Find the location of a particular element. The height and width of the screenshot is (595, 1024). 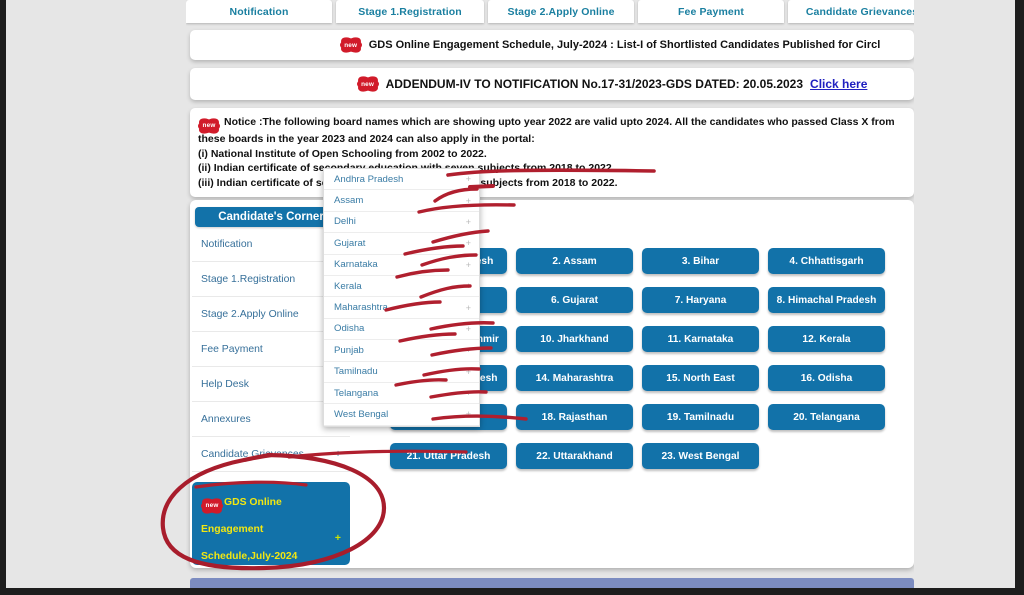

dropdown-item-label: Maharashtra is located at coordinates (361, 308).